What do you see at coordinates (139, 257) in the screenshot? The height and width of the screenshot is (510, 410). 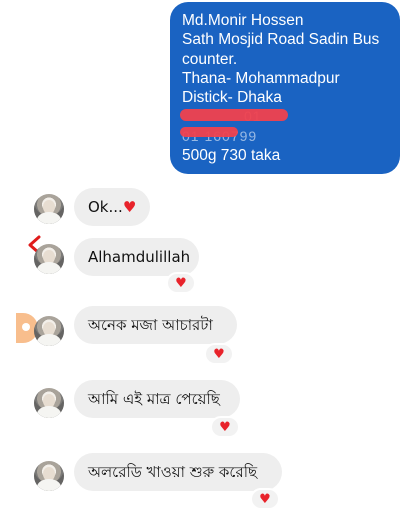 I see `message-text: Alhamdulillah` at bounding box center [139, 257].